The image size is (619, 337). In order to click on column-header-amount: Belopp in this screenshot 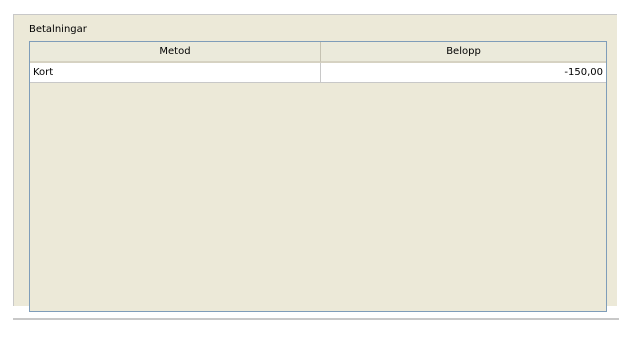, I will do `click(463, 52)`.